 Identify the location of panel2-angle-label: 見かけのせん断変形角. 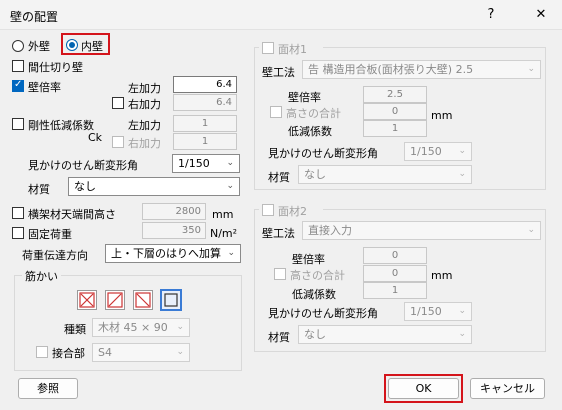
(323, 313).